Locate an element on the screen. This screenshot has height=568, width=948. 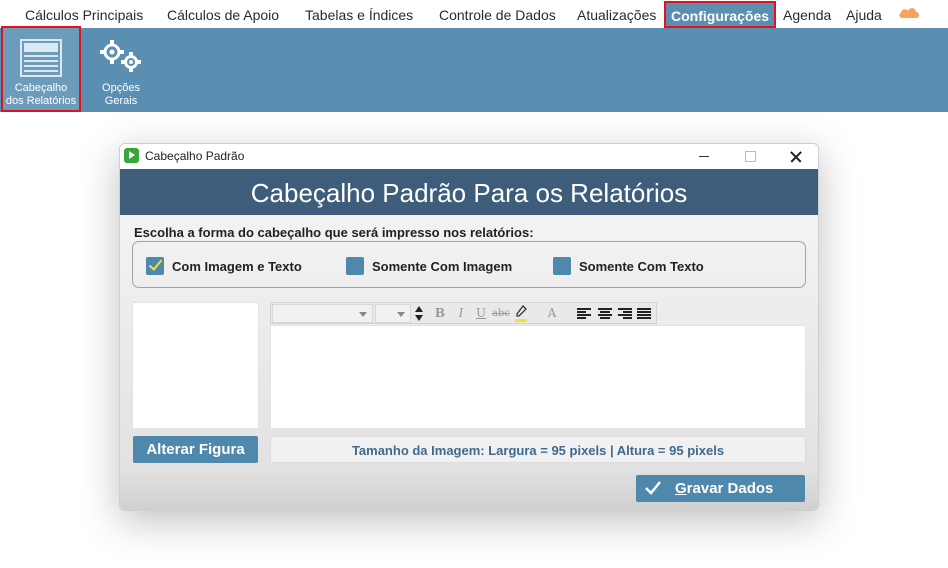
font-color-button: A is located at coordinates (552, 313).